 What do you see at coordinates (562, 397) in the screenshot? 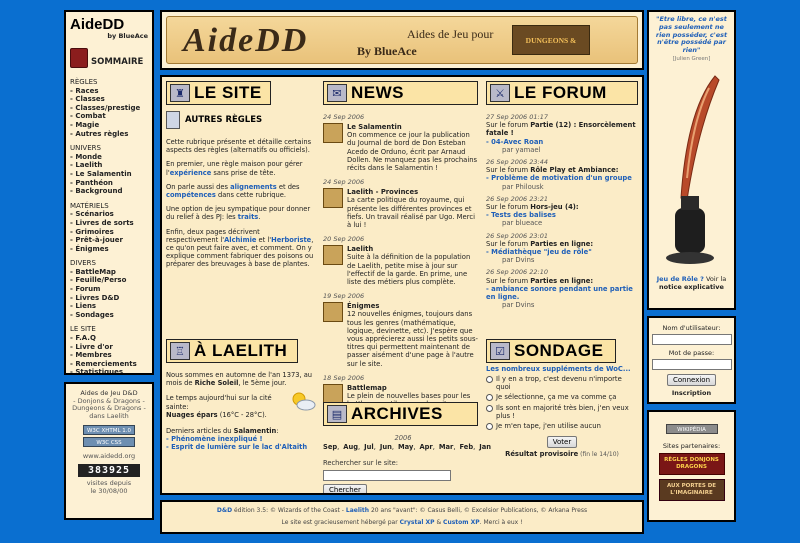
I see `poll-option: Je sélectionne, ça me va comme ça` at bounding box center [562, 397].